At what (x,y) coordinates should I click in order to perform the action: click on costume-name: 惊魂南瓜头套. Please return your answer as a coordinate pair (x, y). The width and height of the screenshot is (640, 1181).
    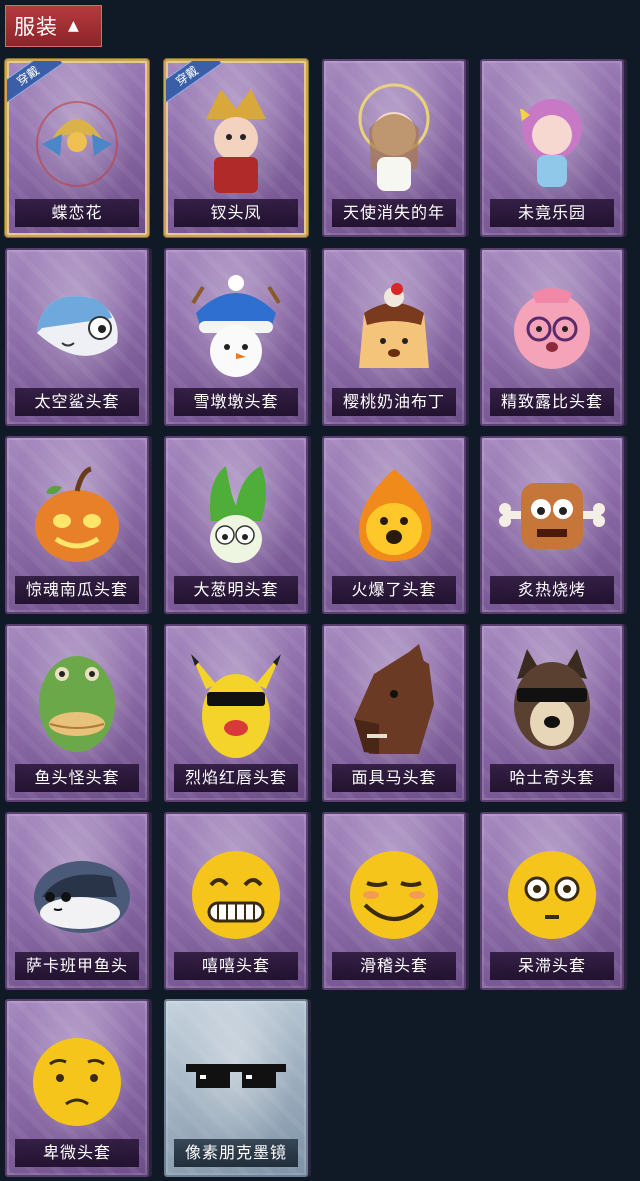
    Looking at the image, I should click on (77, 590).